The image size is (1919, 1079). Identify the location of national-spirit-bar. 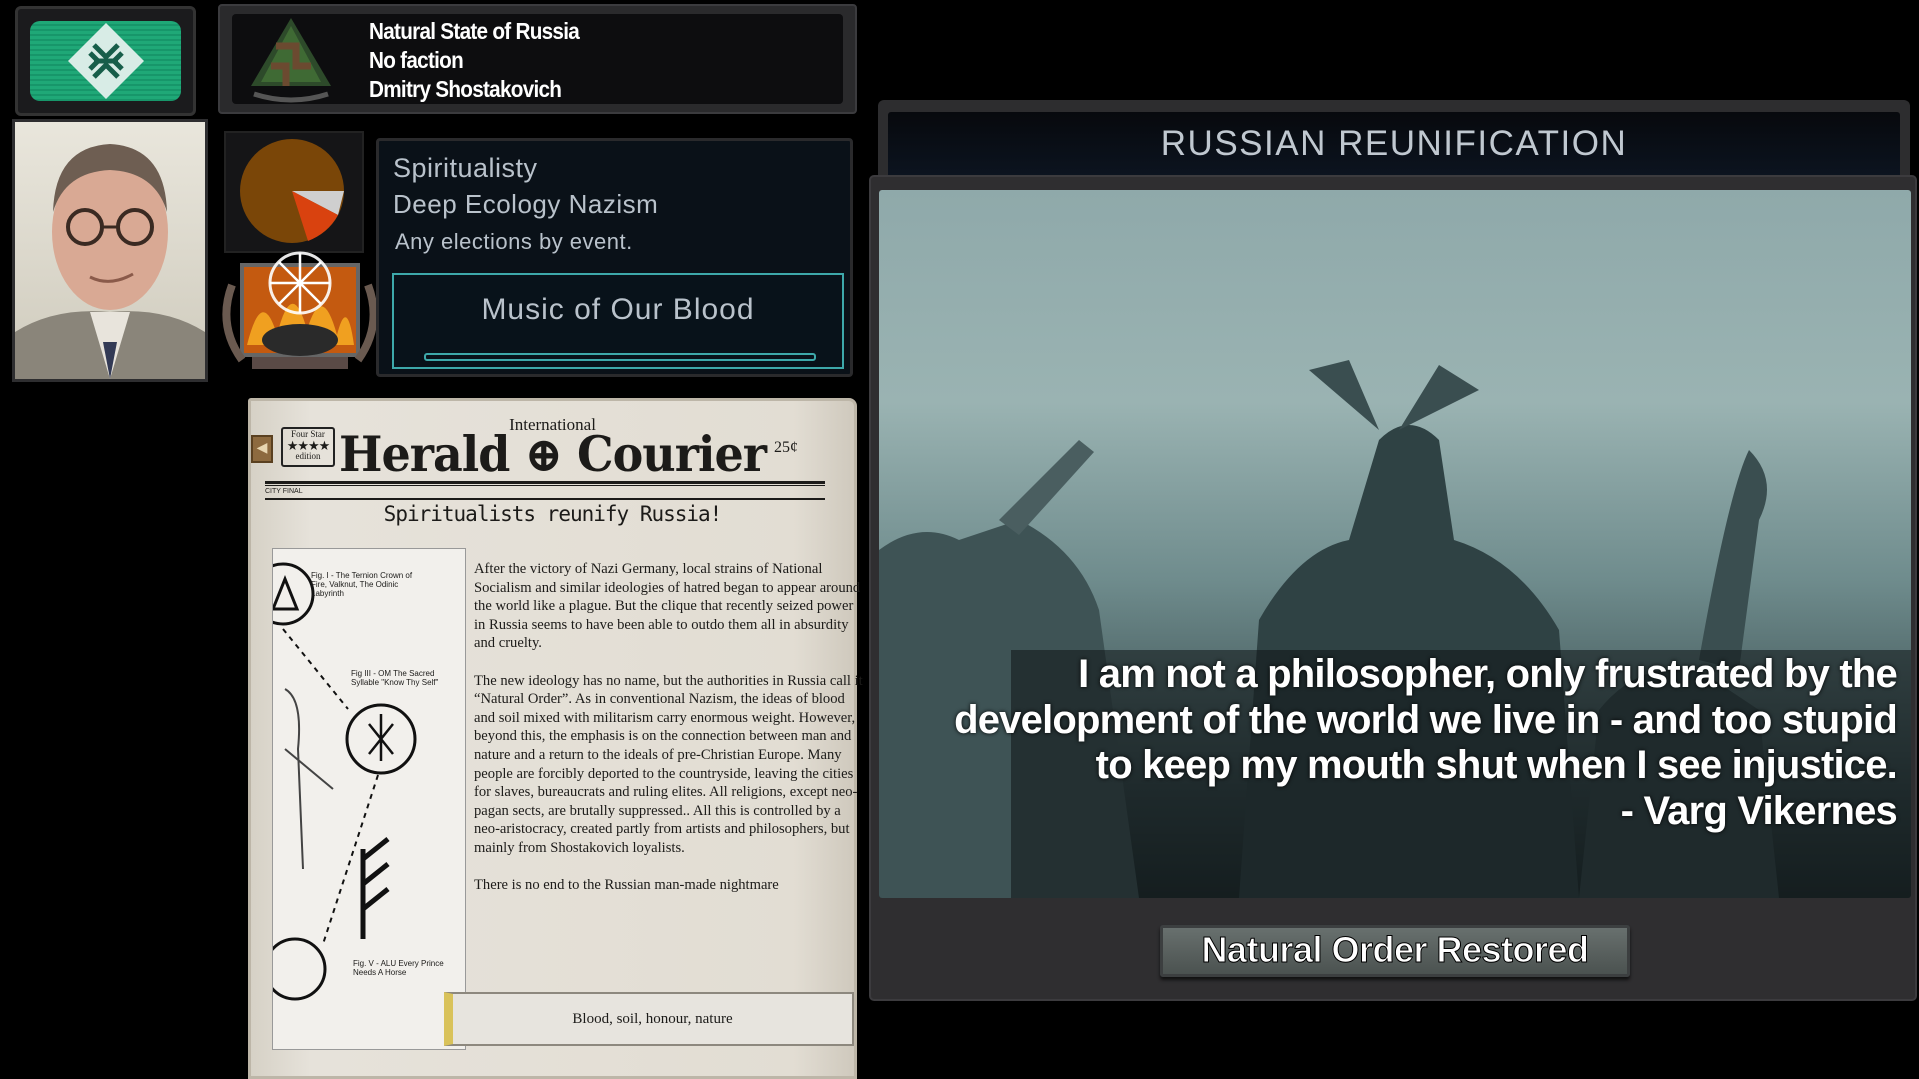
(620, 357).